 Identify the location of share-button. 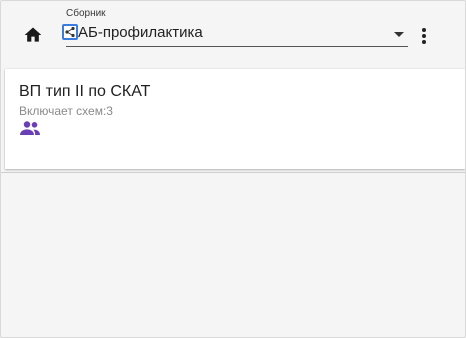
(70, 32).